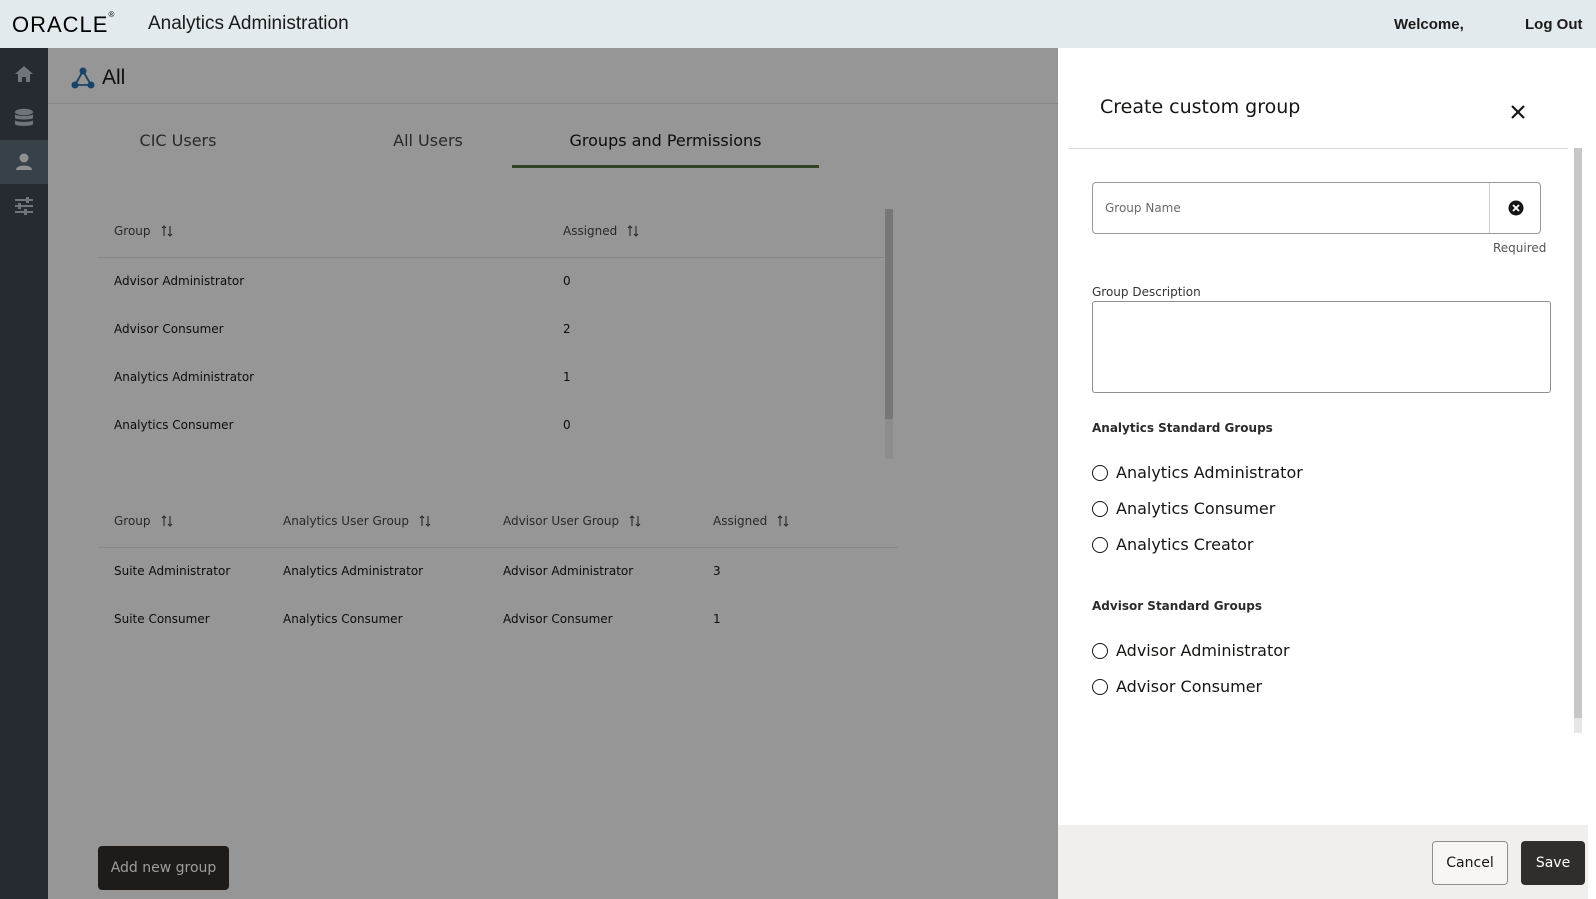  I want to click on radio-advisor-administrator: Advisor Administrator, so click(1191, 650).